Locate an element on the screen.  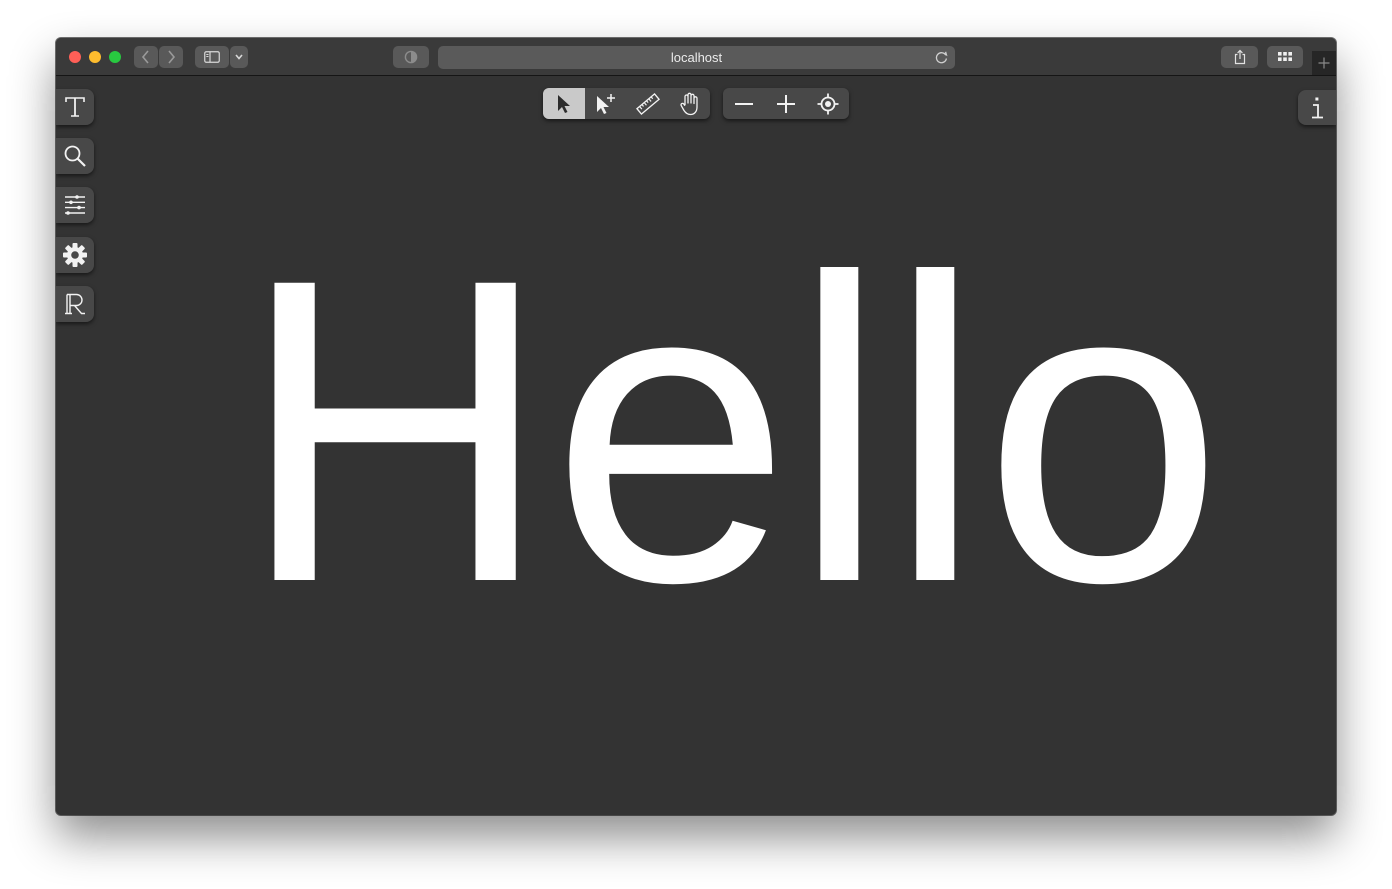
zoom-out-button is located at coordinates (744, 103).